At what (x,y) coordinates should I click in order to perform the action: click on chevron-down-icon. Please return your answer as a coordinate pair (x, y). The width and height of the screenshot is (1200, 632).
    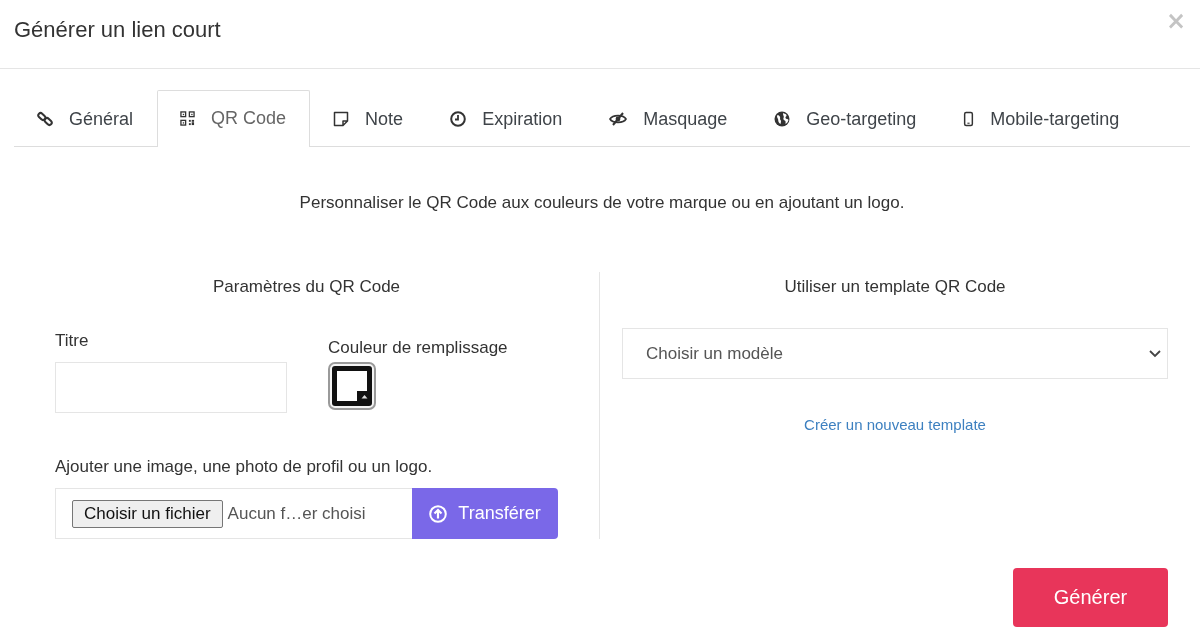
    Looking at the image, I should click on (1155, 353).